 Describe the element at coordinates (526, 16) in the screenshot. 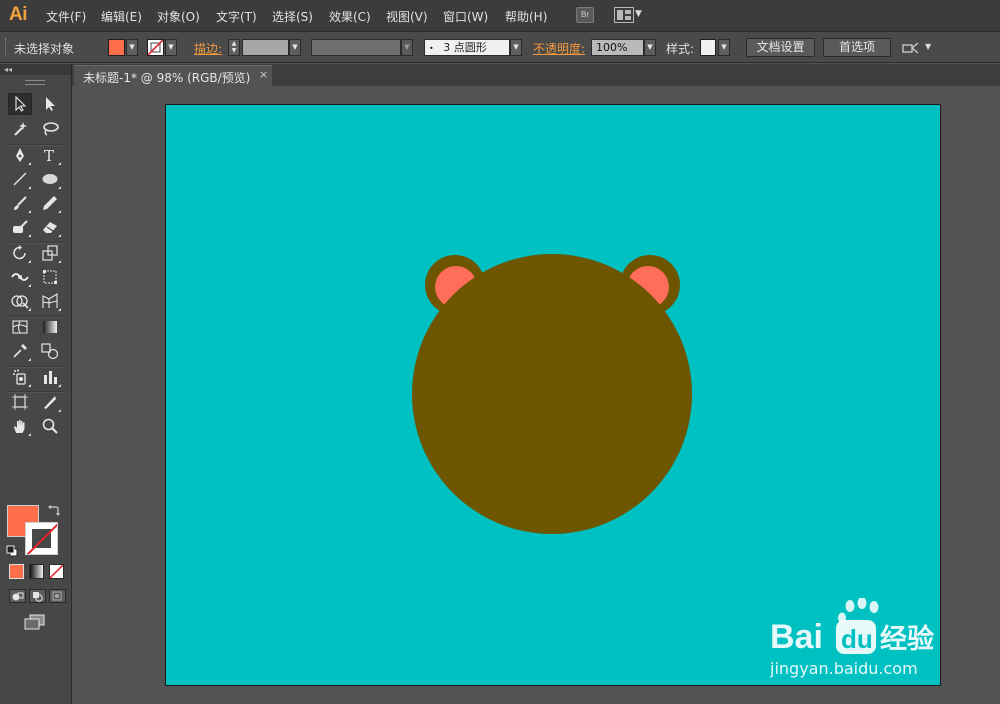

I see `menu-help: 帮助(H)` at that location.